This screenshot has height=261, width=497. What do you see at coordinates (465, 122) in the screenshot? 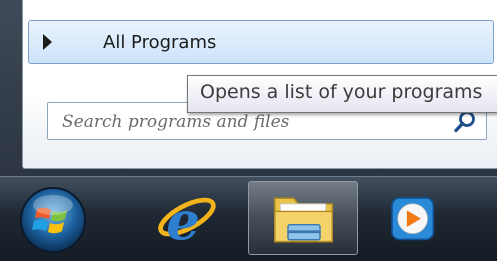
I see `search-icon` at bounding box center [465, 122].